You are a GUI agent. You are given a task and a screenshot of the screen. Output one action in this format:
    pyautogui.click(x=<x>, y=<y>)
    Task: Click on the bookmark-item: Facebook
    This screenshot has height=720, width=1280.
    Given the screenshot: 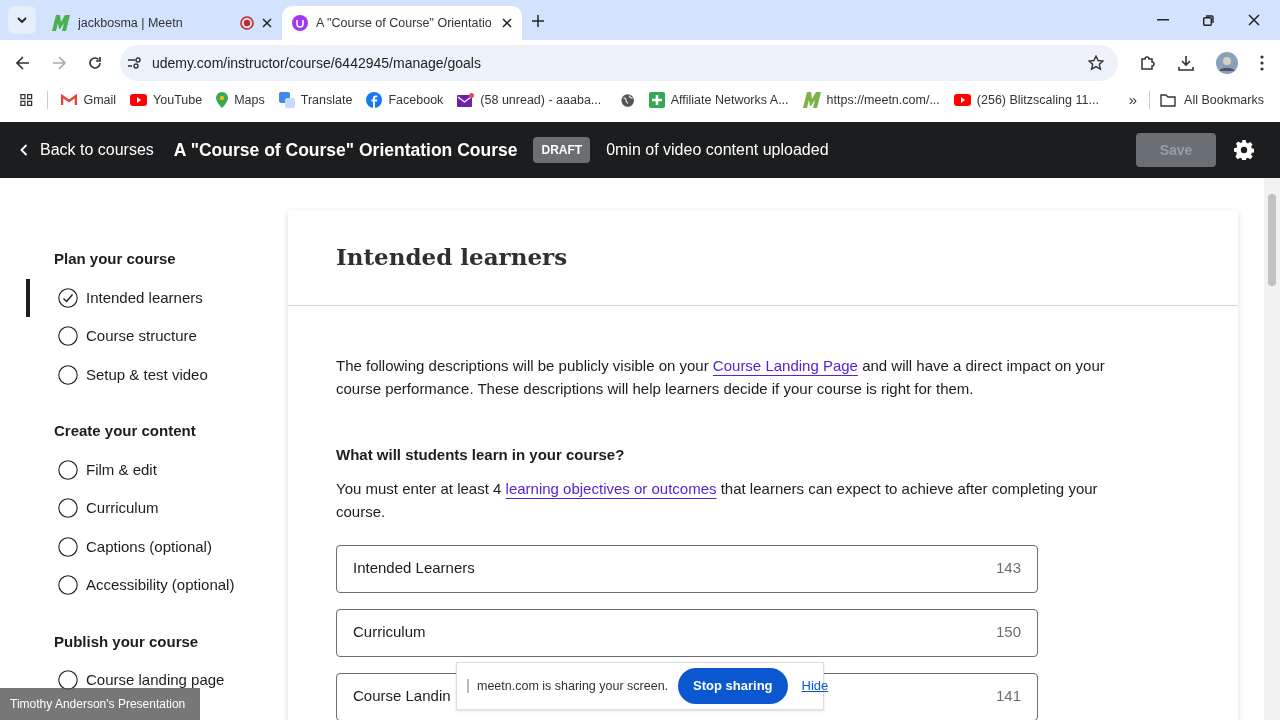 What is the action you would take?
    pyautogui.click(x=405, y=100)
    